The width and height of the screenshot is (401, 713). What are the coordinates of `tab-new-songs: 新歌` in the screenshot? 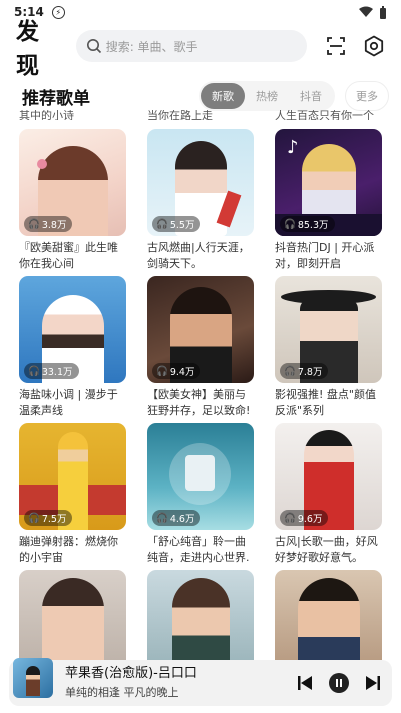 It's located at (223, 96).